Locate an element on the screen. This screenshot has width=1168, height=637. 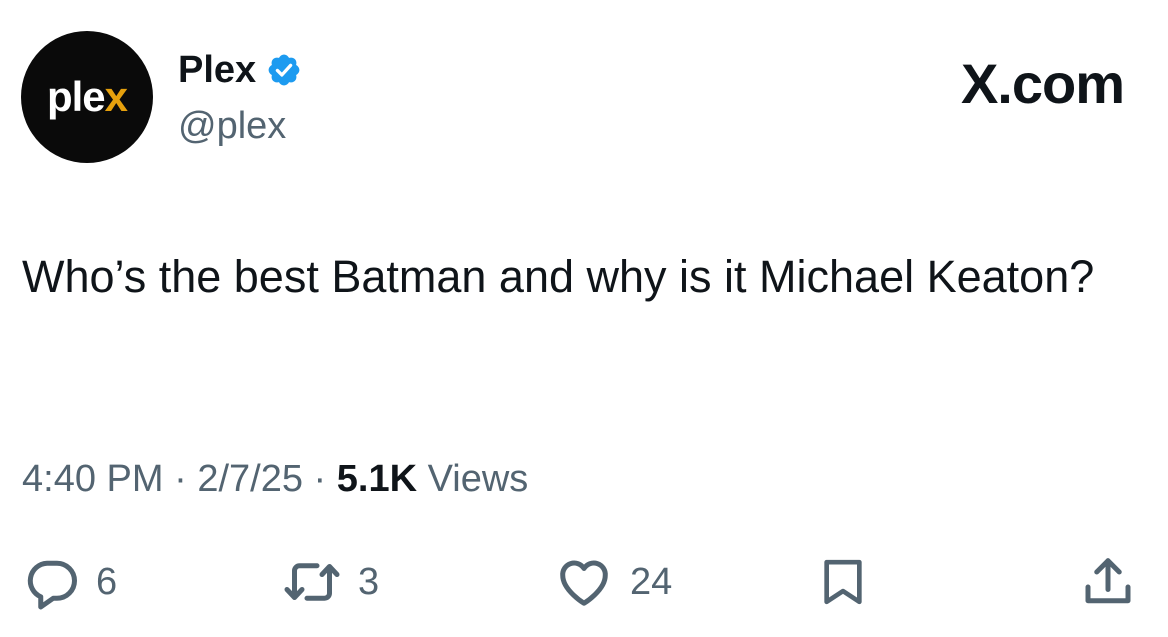
heart-icon is located at coordinates (584, 583).